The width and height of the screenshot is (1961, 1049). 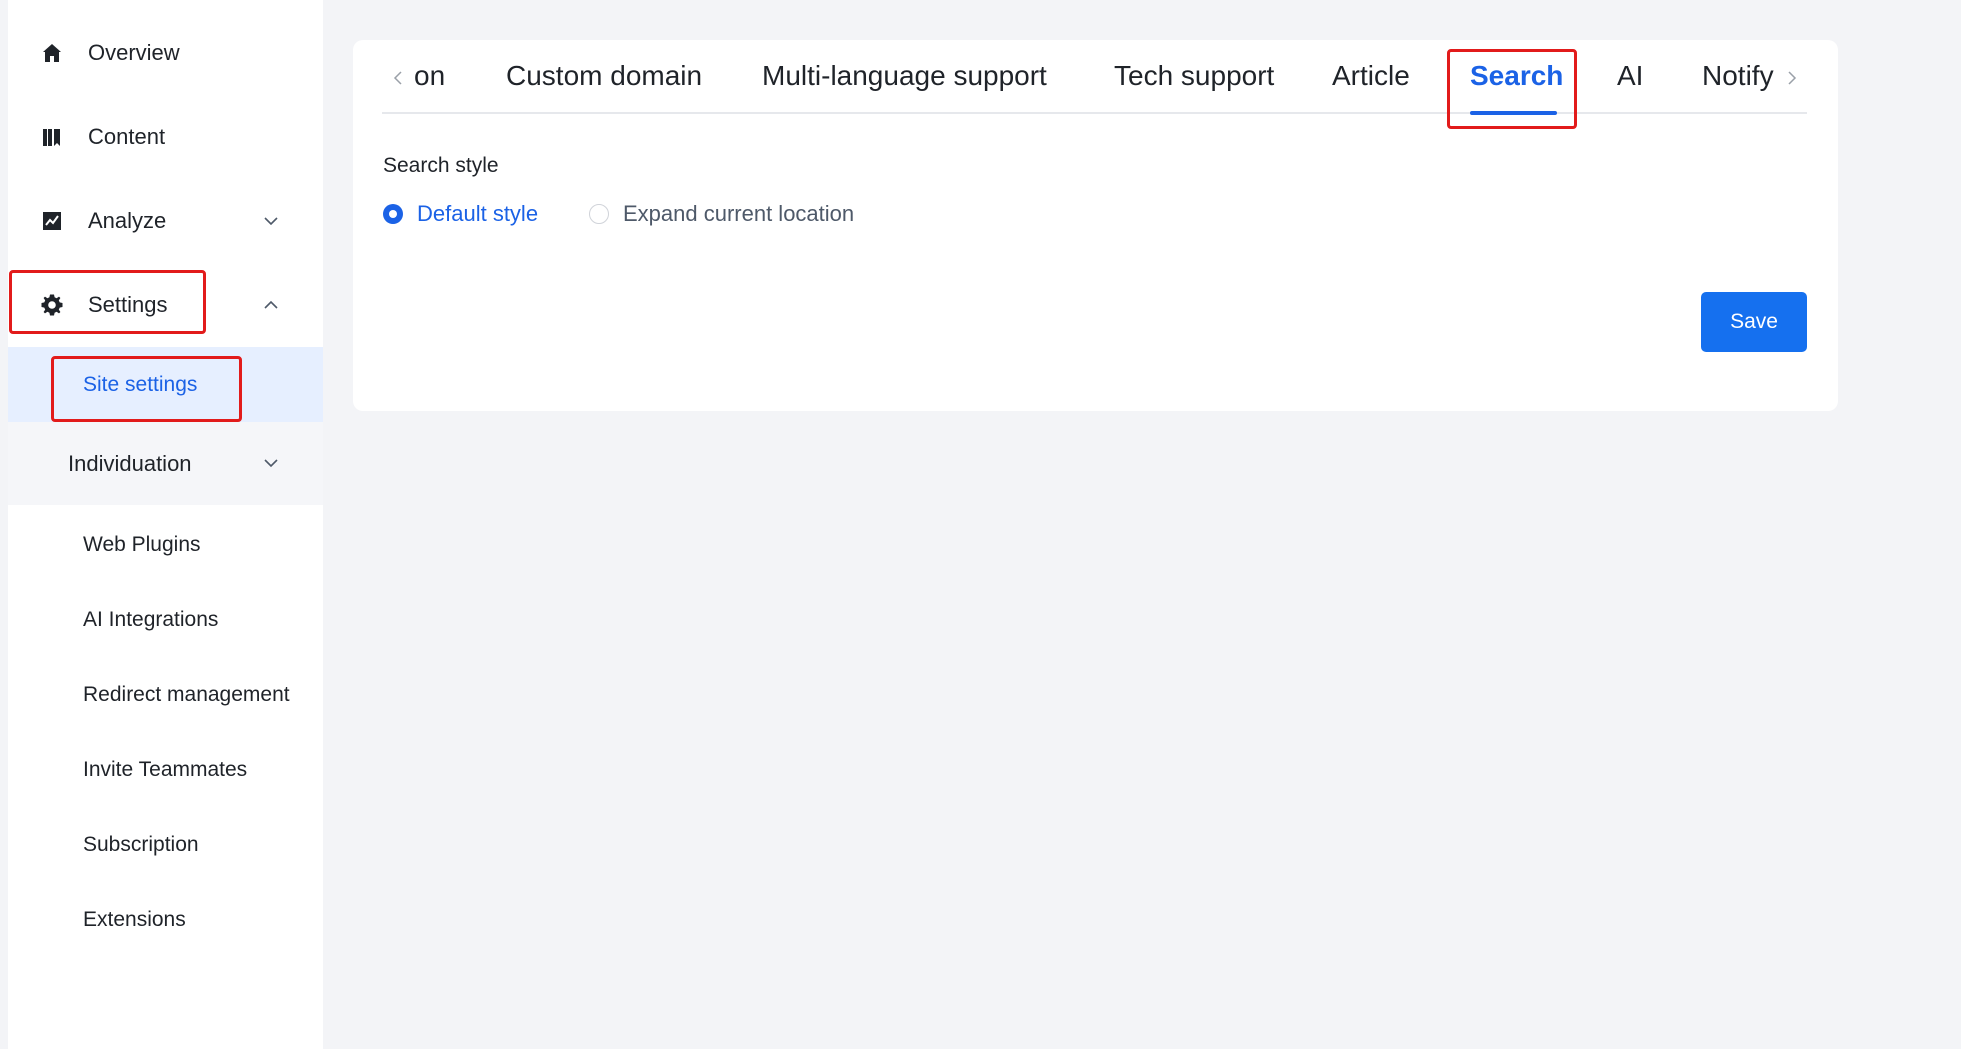 What do you see at coordinates (1516, 82) in the screenshot?
I see `tab-search: Search` at bounding box center [1516, 82].